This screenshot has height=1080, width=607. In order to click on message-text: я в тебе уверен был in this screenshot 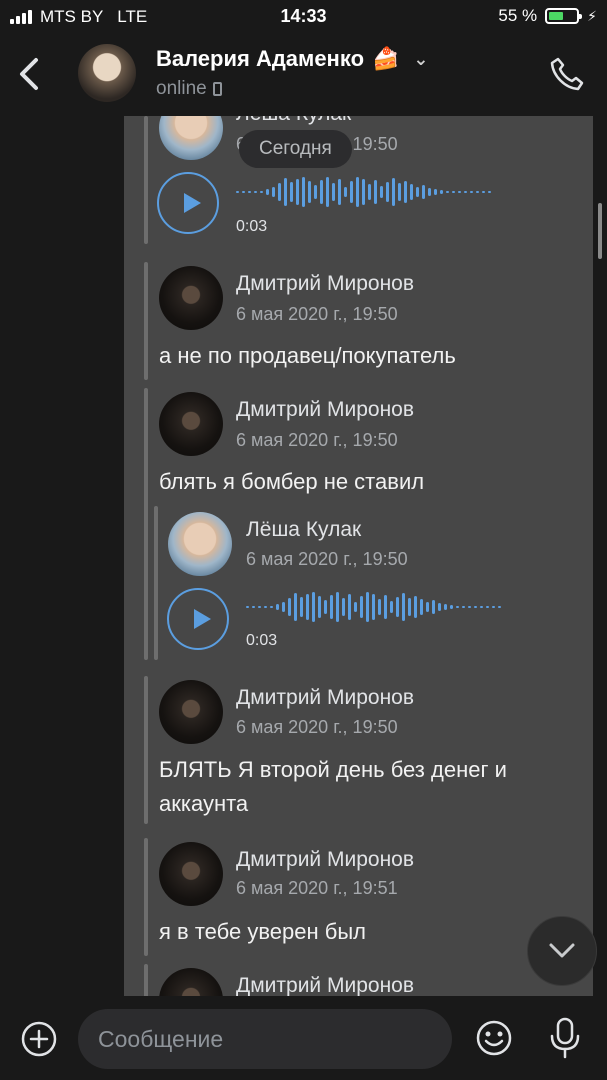, I will do `click(263, 931)`.